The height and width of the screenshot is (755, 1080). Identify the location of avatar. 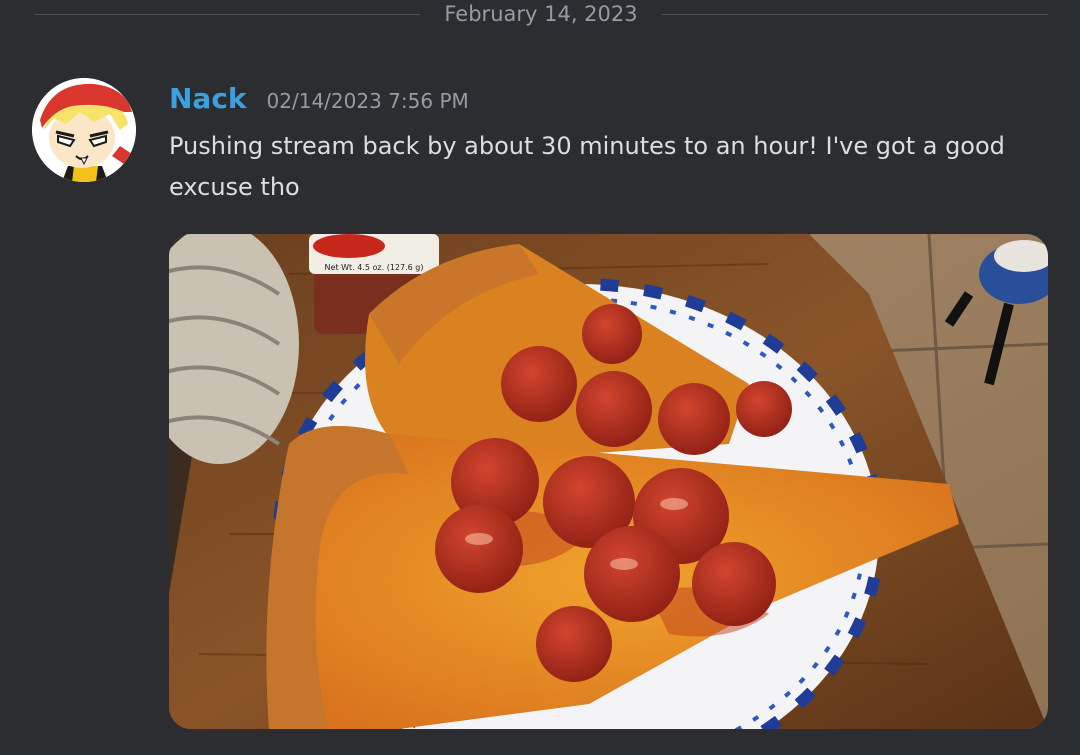
(84, 130).